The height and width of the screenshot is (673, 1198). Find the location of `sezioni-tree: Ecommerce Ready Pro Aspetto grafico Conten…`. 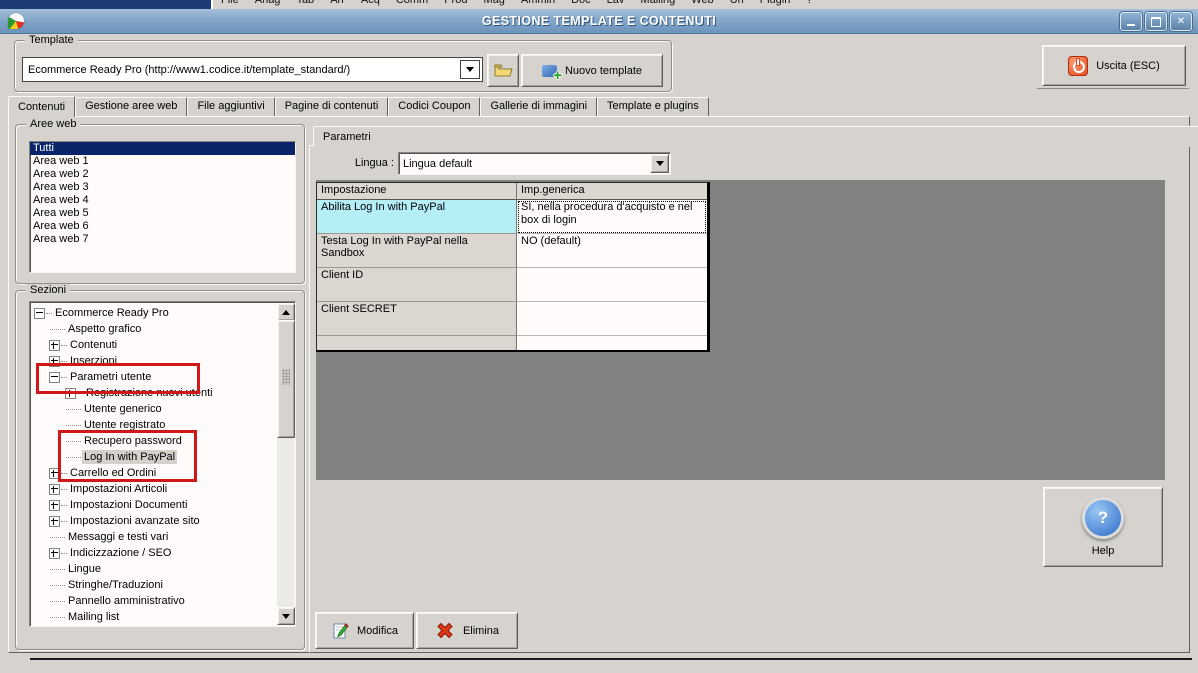

sezioni-tree: Ecommerce Ready Pro Aspetto grafico Conten… is located at coordinates (162, 464).